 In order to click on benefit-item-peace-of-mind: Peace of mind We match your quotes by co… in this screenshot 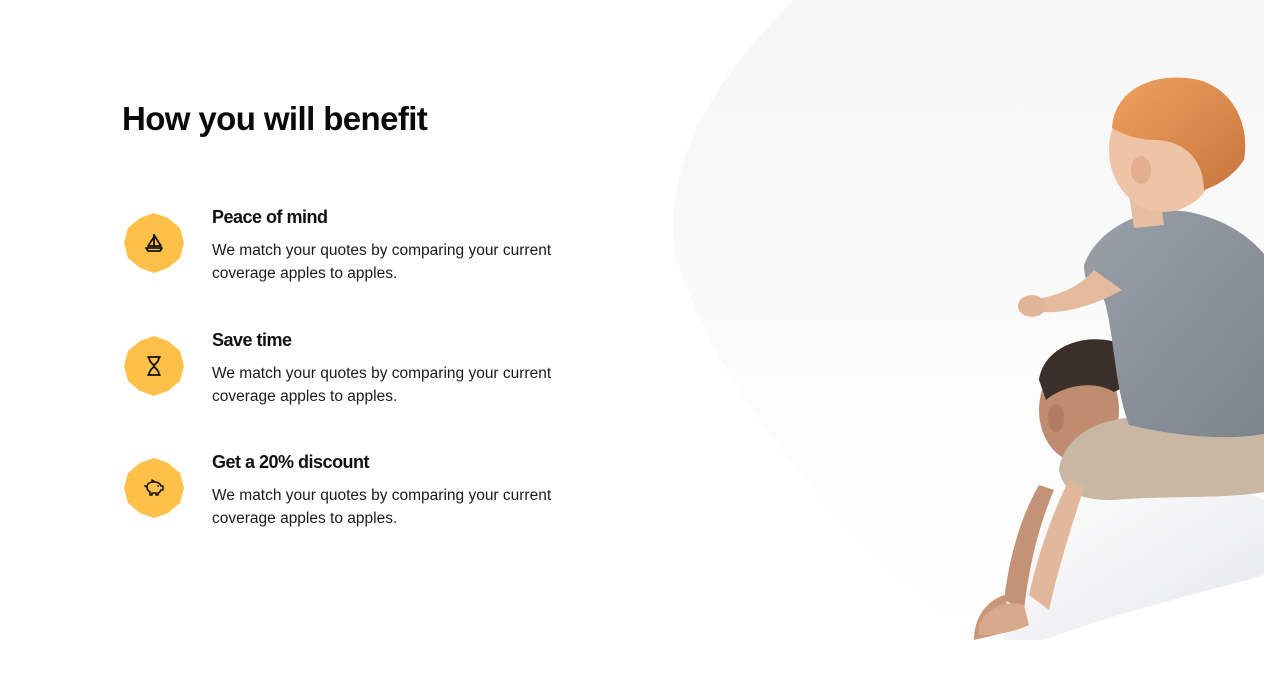, I will do `click(382, 252)`.